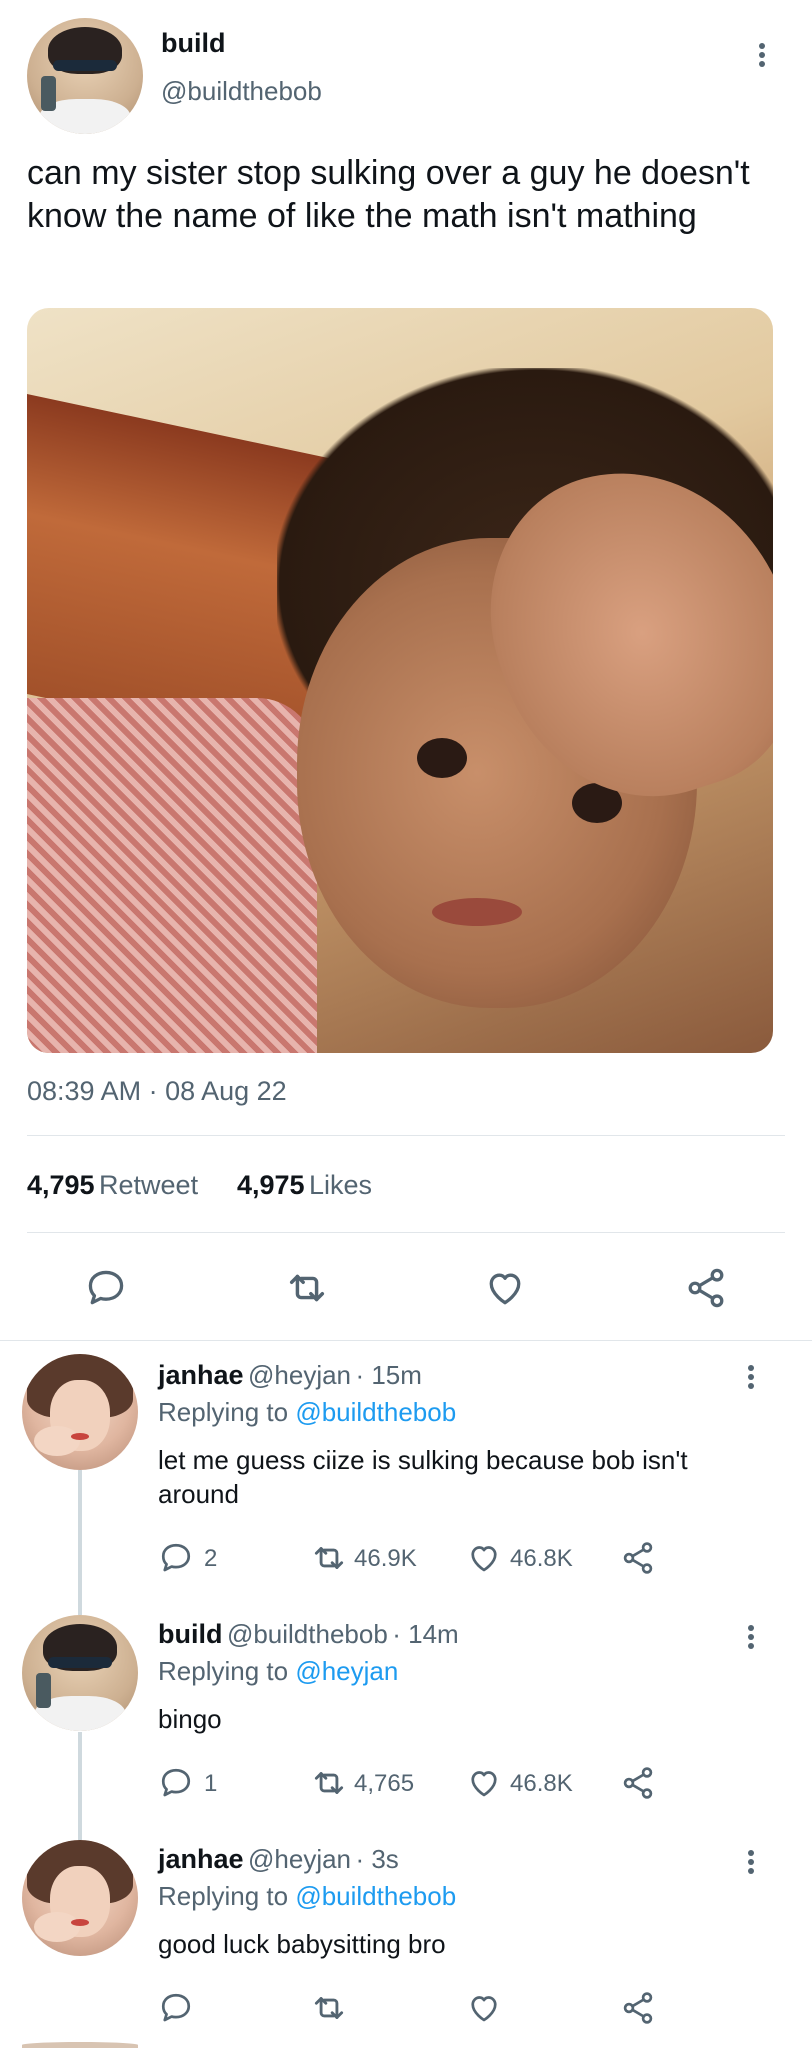 This screenshot has height=2048, width=812. Describe the element at coordinates (211, 1558) in the screenshot. I see `reply-count: 2` at that location.